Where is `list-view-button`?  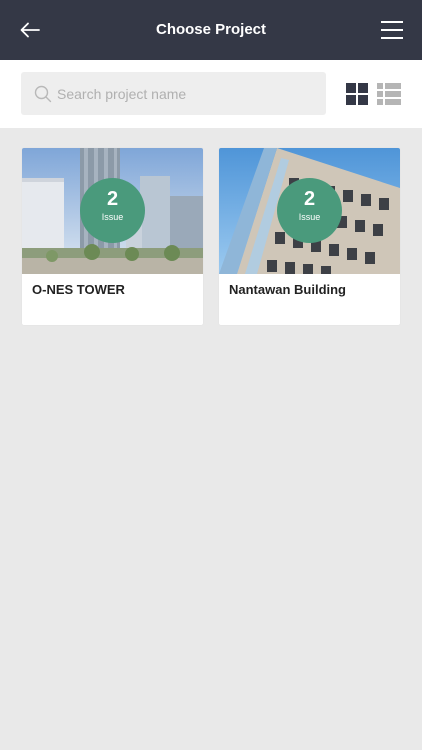 list-view-button is located at coordinates (389, 94).